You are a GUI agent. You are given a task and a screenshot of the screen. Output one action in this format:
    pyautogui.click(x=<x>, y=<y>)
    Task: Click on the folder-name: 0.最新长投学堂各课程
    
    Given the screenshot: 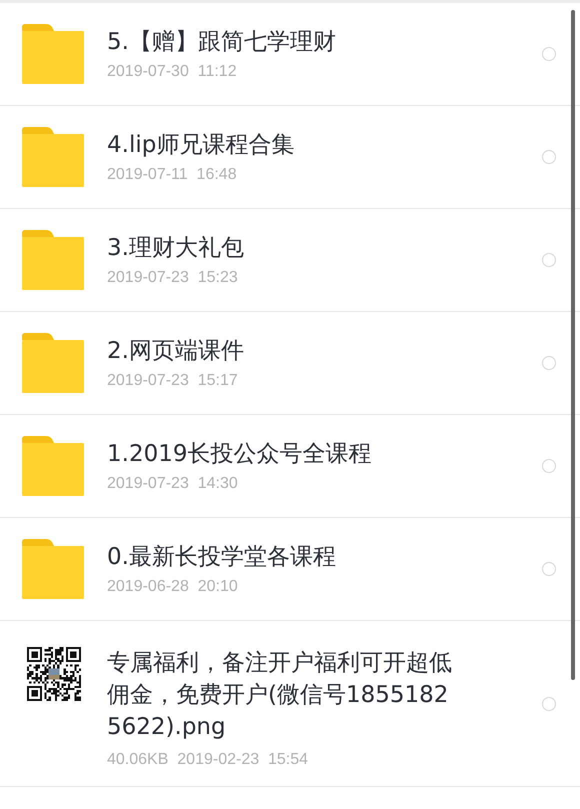 What is the action you would take?
    pyautogui.click(x=222, y=557)
    